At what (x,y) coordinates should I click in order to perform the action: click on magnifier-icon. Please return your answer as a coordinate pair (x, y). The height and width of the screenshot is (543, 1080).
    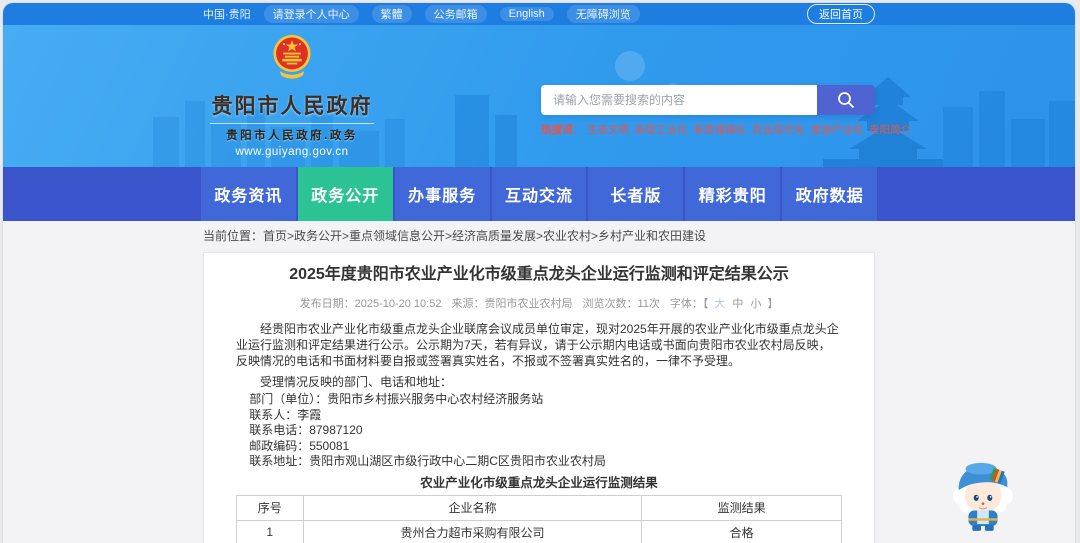
    Looking at the image, I should click on (846, 100).